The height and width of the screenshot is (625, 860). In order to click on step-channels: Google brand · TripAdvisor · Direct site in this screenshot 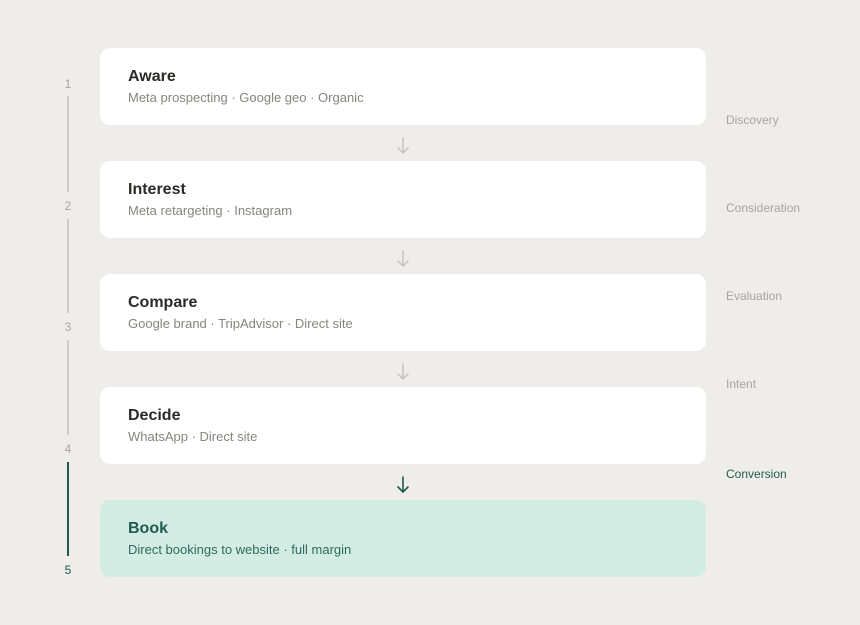, I will do `click(240, 323)`.